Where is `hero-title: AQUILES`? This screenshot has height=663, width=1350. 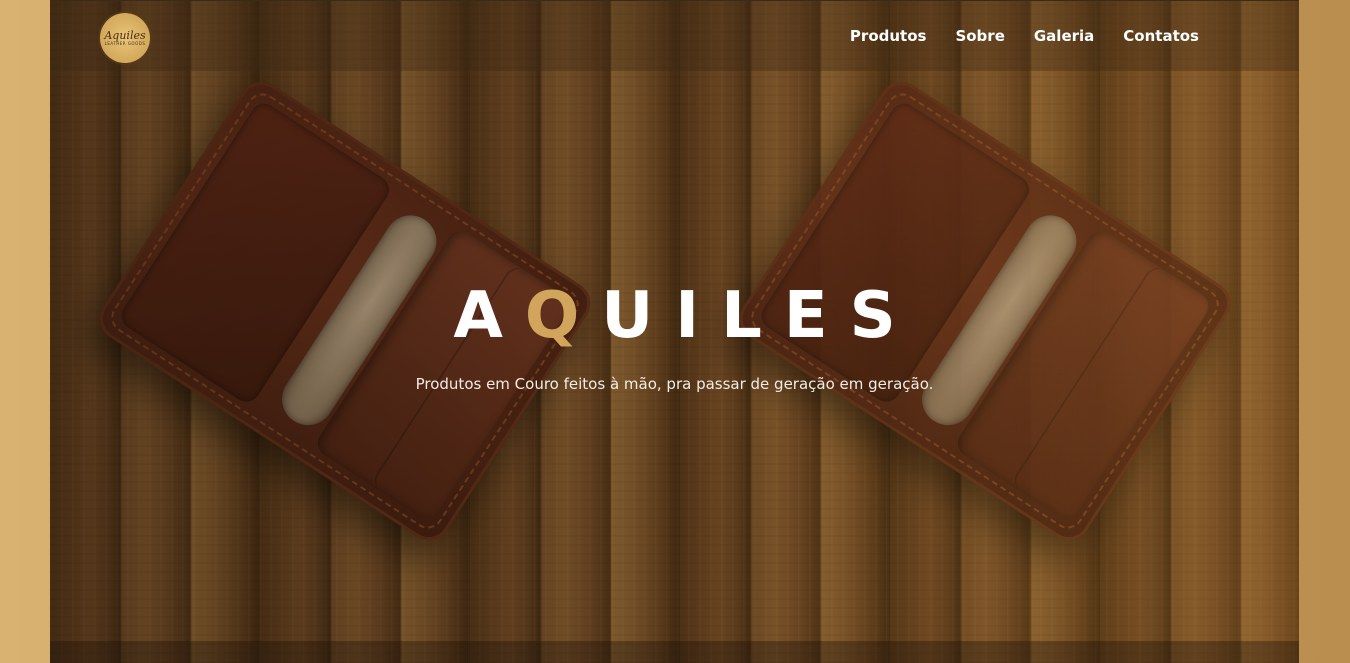
hero-title: AQUILES is located at coordinates (674, 316).